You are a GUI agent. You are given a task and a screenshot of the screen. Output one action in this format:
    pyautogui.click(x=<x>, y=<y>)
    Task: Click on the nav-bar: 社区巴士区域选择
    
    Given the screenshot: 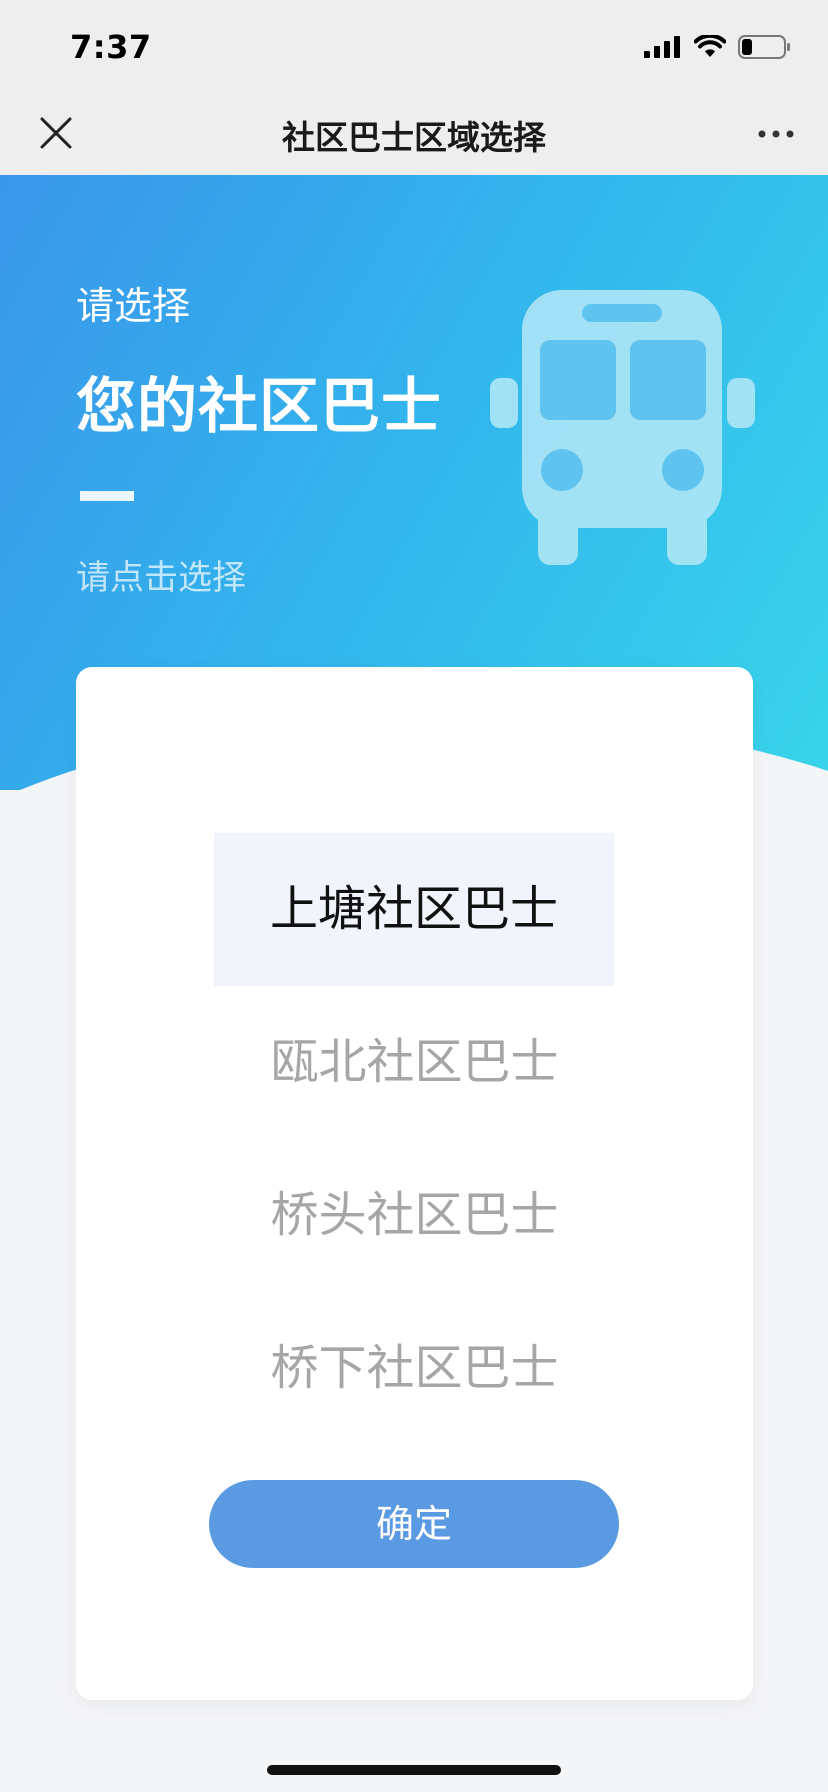 What is the action you would take?
    pyautogui.click(x=414, y=135)
    